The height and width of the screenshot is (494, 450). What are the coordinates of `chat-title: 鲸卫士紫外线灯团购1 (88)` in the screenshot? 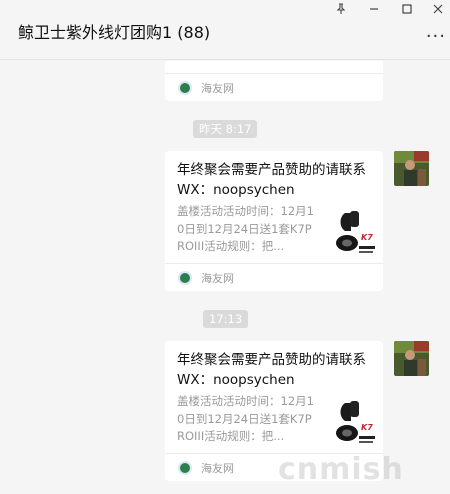 It's located at (114, 32).